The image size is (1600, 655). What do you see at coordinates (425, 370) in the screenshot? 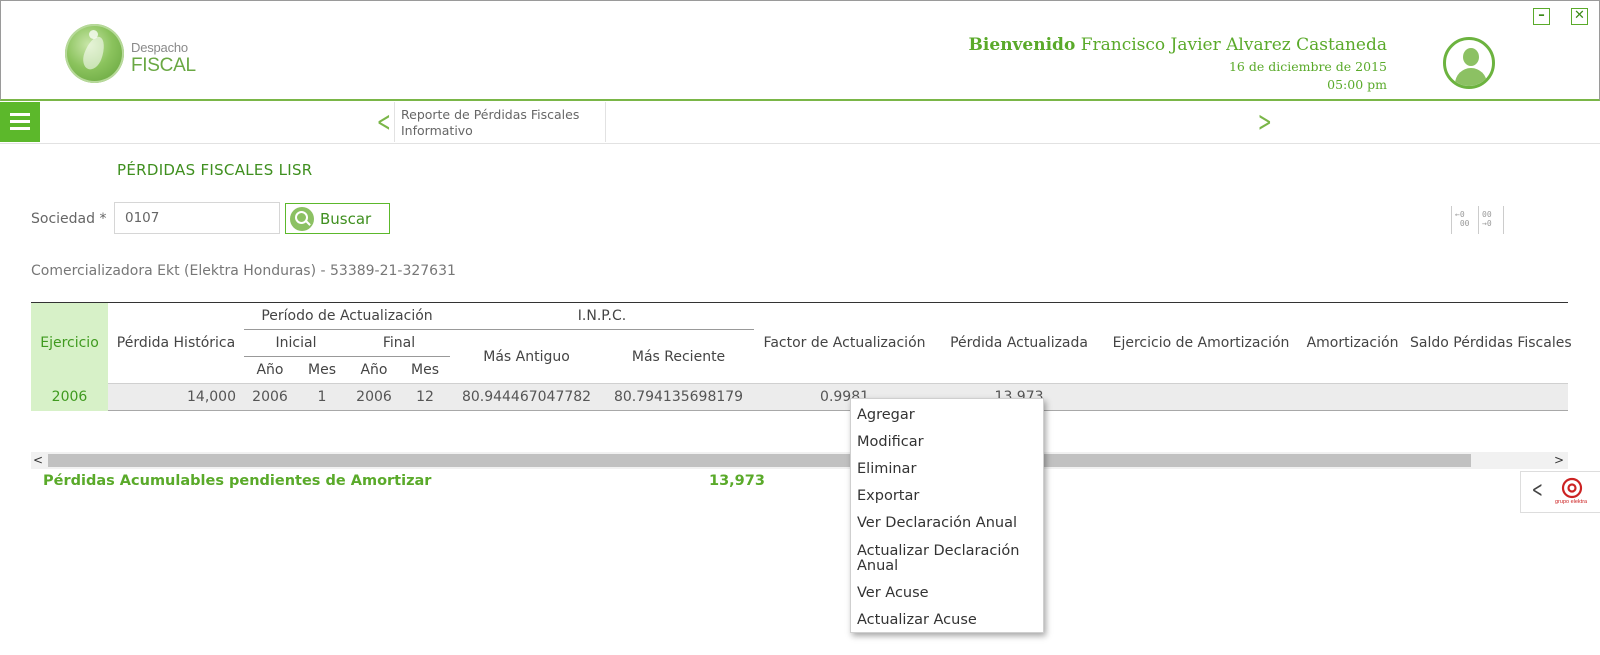
I see `header-mes-final: Mes` at bounding box center [425, 370].